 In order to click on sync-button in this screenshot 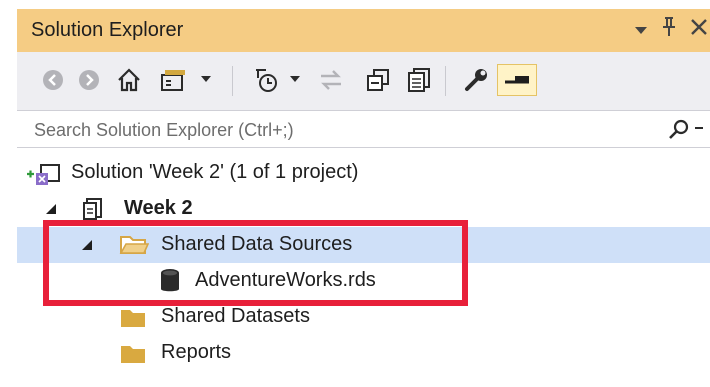, I will do `click(331, 80)`.